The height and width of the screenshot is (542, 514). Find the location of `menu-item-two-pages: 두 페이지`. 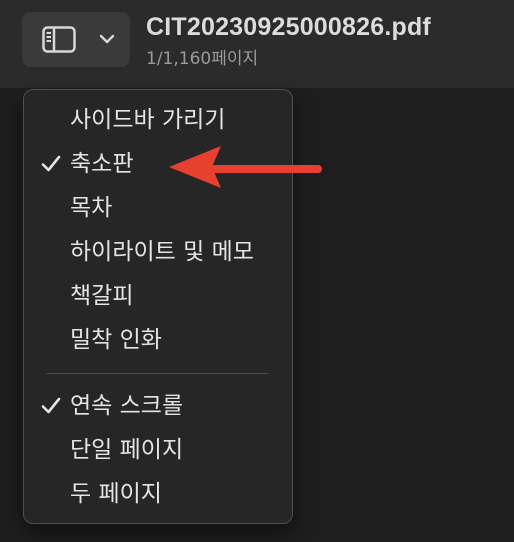

menu-item-two-pages: 두 페이지 is located at coordinates (158, 494).